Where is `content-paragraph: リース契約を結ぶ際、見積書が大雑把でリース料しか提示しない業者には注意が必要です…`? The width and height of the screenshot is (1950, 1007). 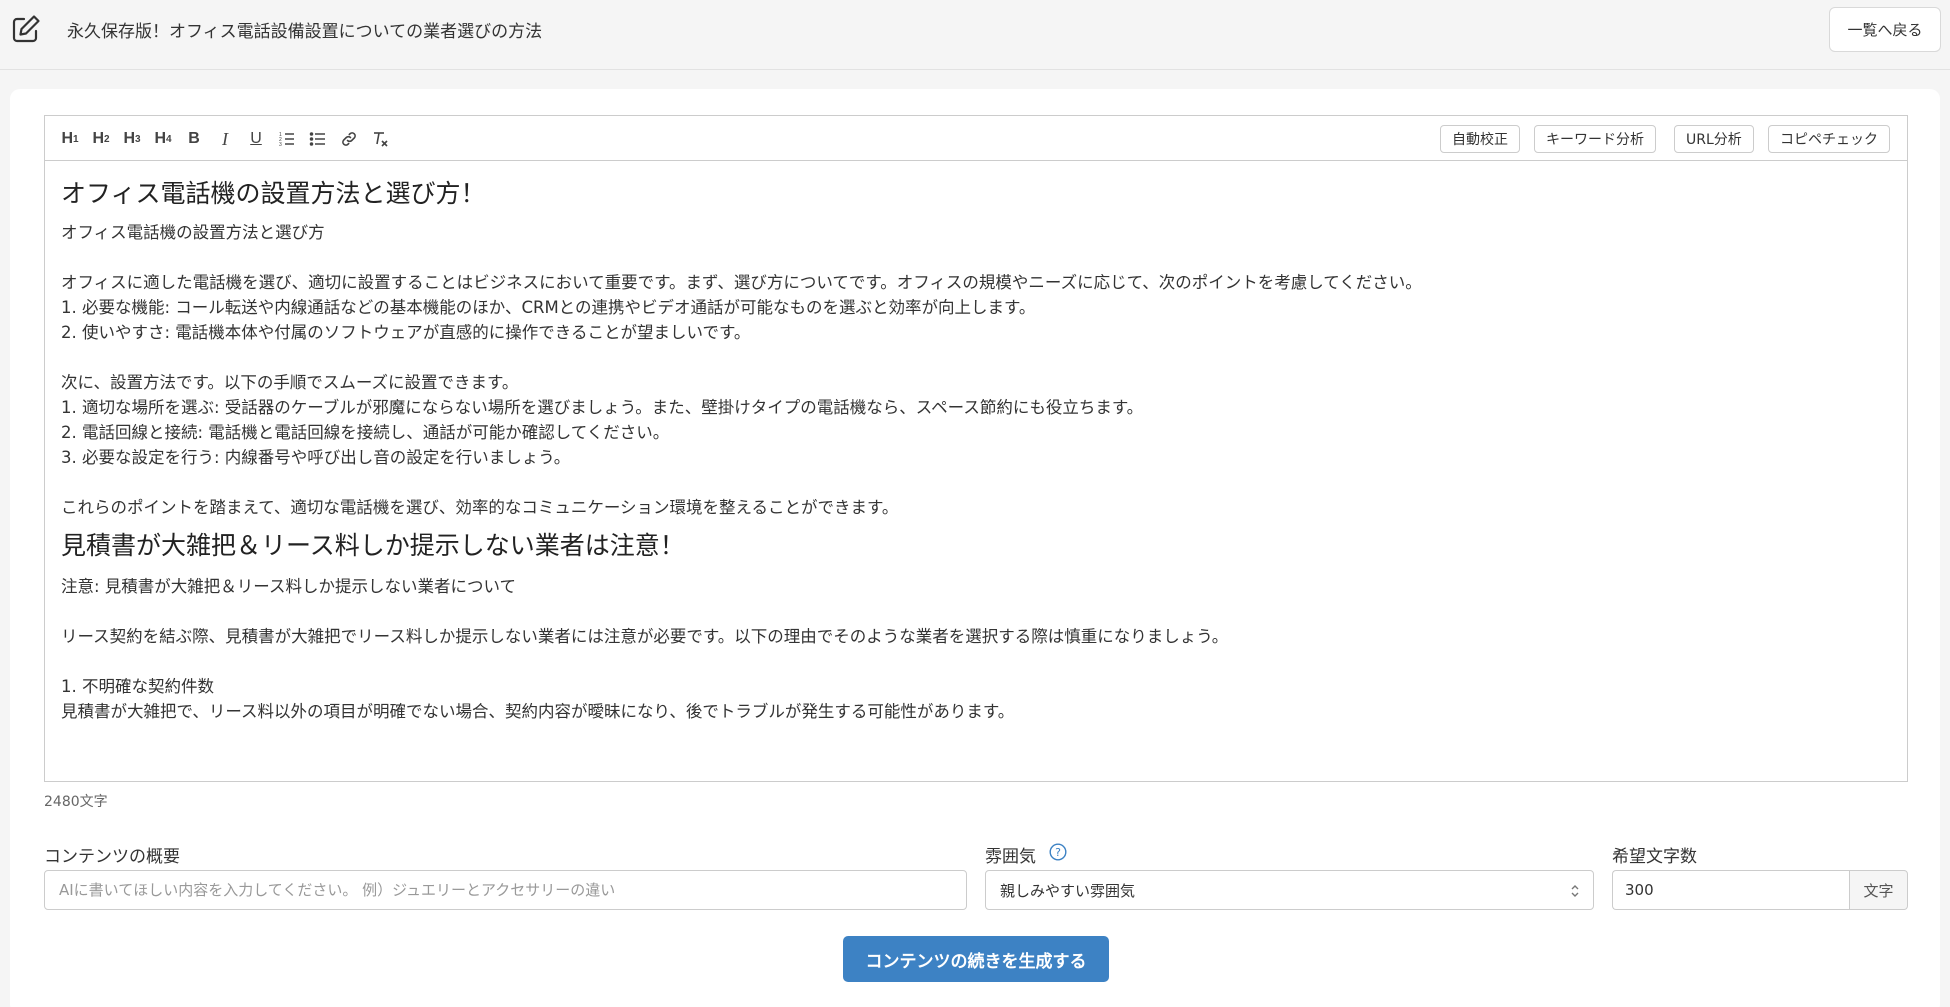
content-paragraph: リース契約を結ぶ際、見積書が大雑把でリース料しか提示しない業者には注意が必要です… is located at coordinates (645, 636).